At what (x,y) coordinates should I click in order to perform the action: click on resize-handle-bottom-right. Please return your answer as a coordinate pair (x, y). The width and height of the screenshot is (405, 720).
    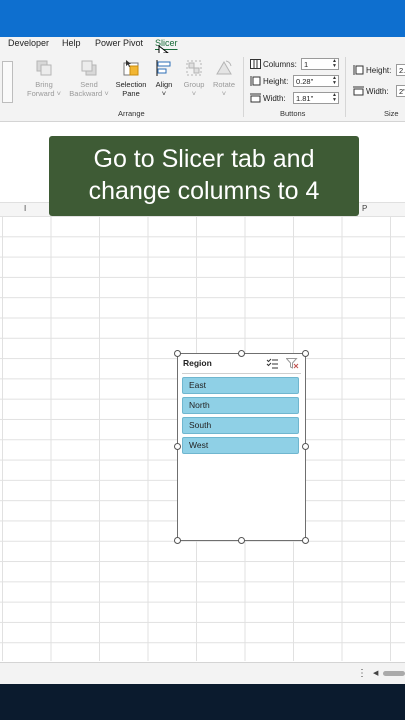
    Looking at the image, I should click on (305, 540).